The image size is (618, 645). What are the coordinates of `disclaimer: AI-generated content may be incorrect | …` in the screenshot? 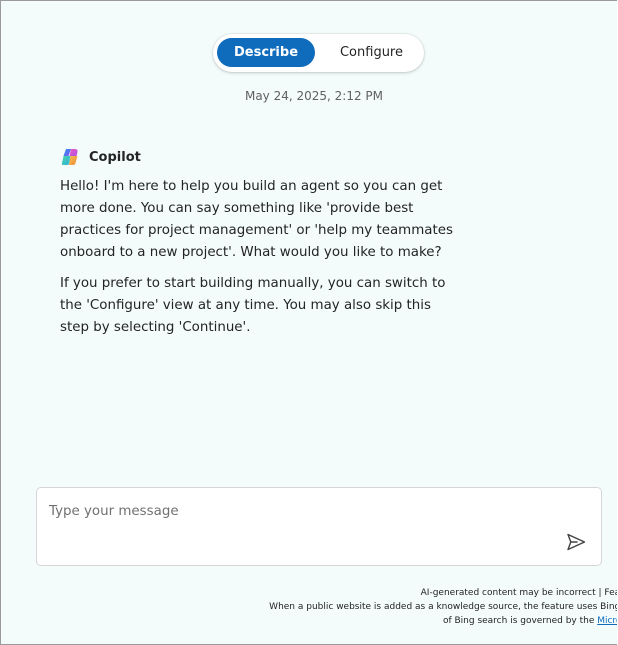 It's located at (443, 607).